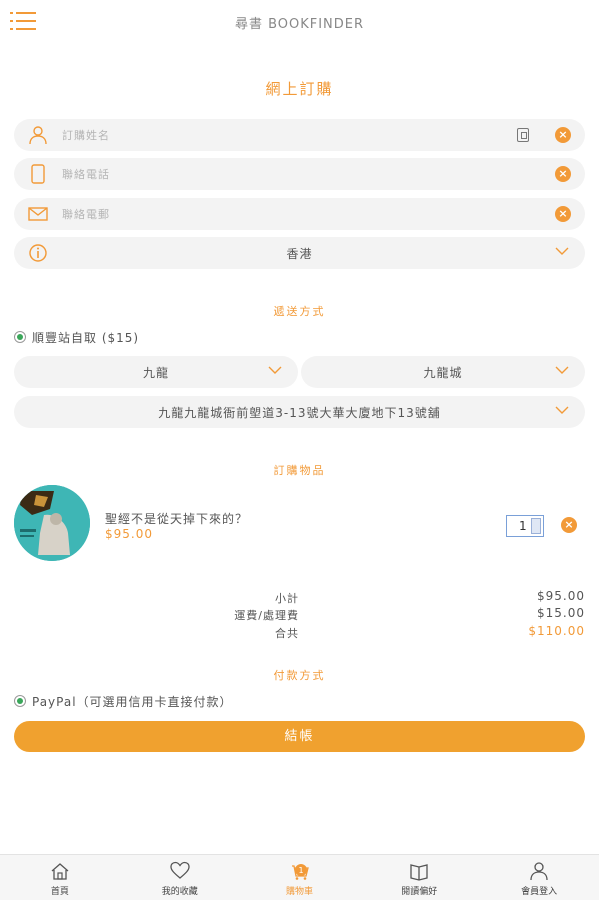 The width and height of the screenshot is (599, 900). Describe the element at coordinates (266, 615) in the screenshot. I see `shipping-label: 運費/處理費` at that location.